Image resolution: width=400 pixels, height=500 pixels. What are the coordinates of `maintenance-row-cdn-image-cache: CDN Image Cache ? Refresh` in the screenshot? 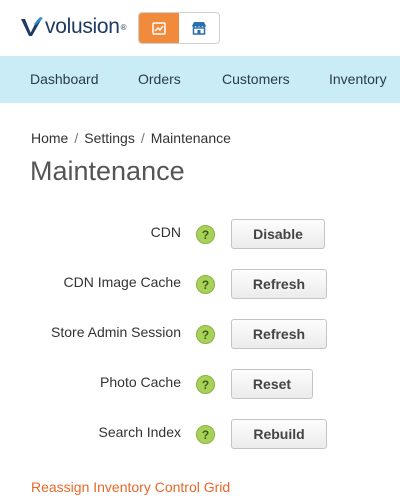 It's located at (200, 284).